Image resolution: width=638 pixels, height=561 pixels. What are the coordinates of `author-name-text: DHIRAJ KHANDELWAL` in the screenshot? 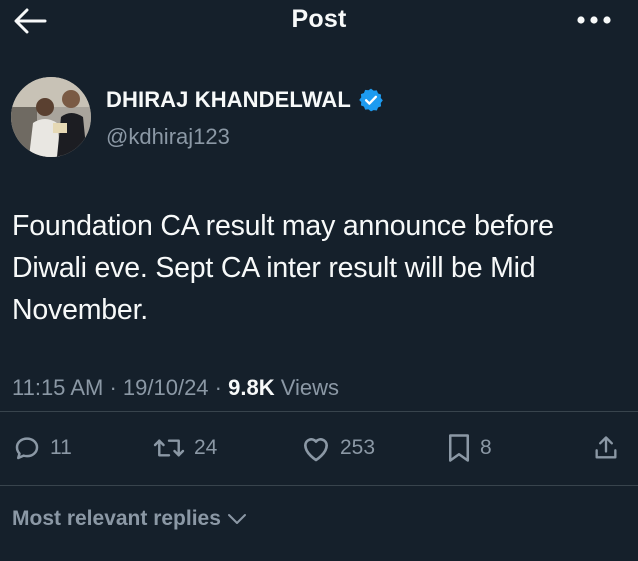 It's located at (228, 99).